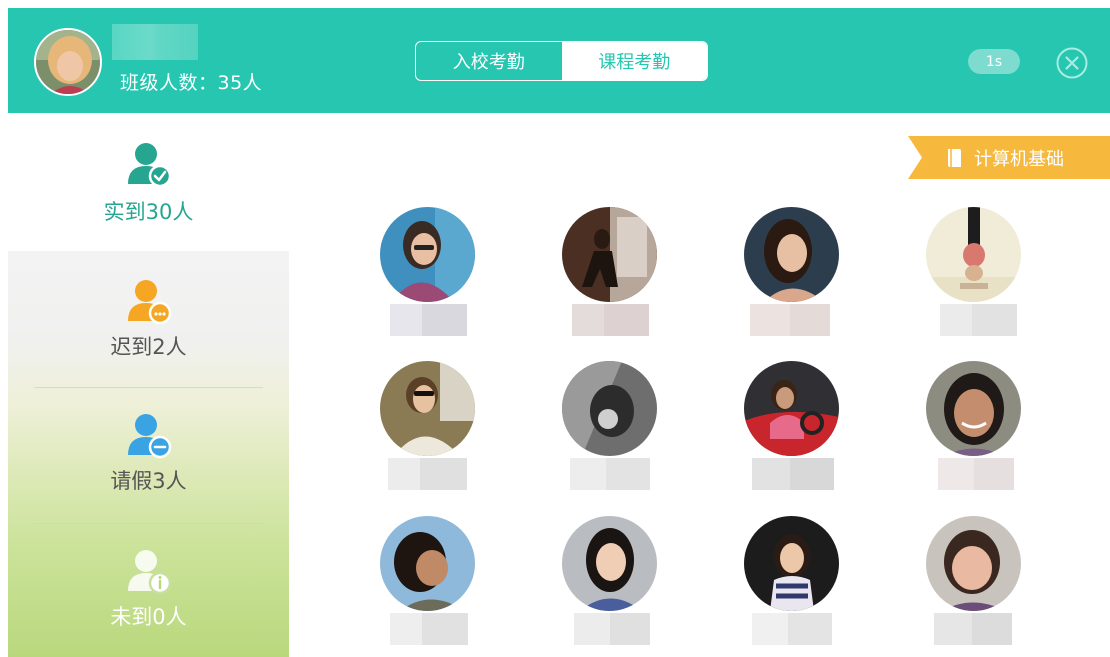  What do you see at coordinates (994, 61) in the screenshot?
I see `timer-badge: 1s` at bounding box center [994, 61].